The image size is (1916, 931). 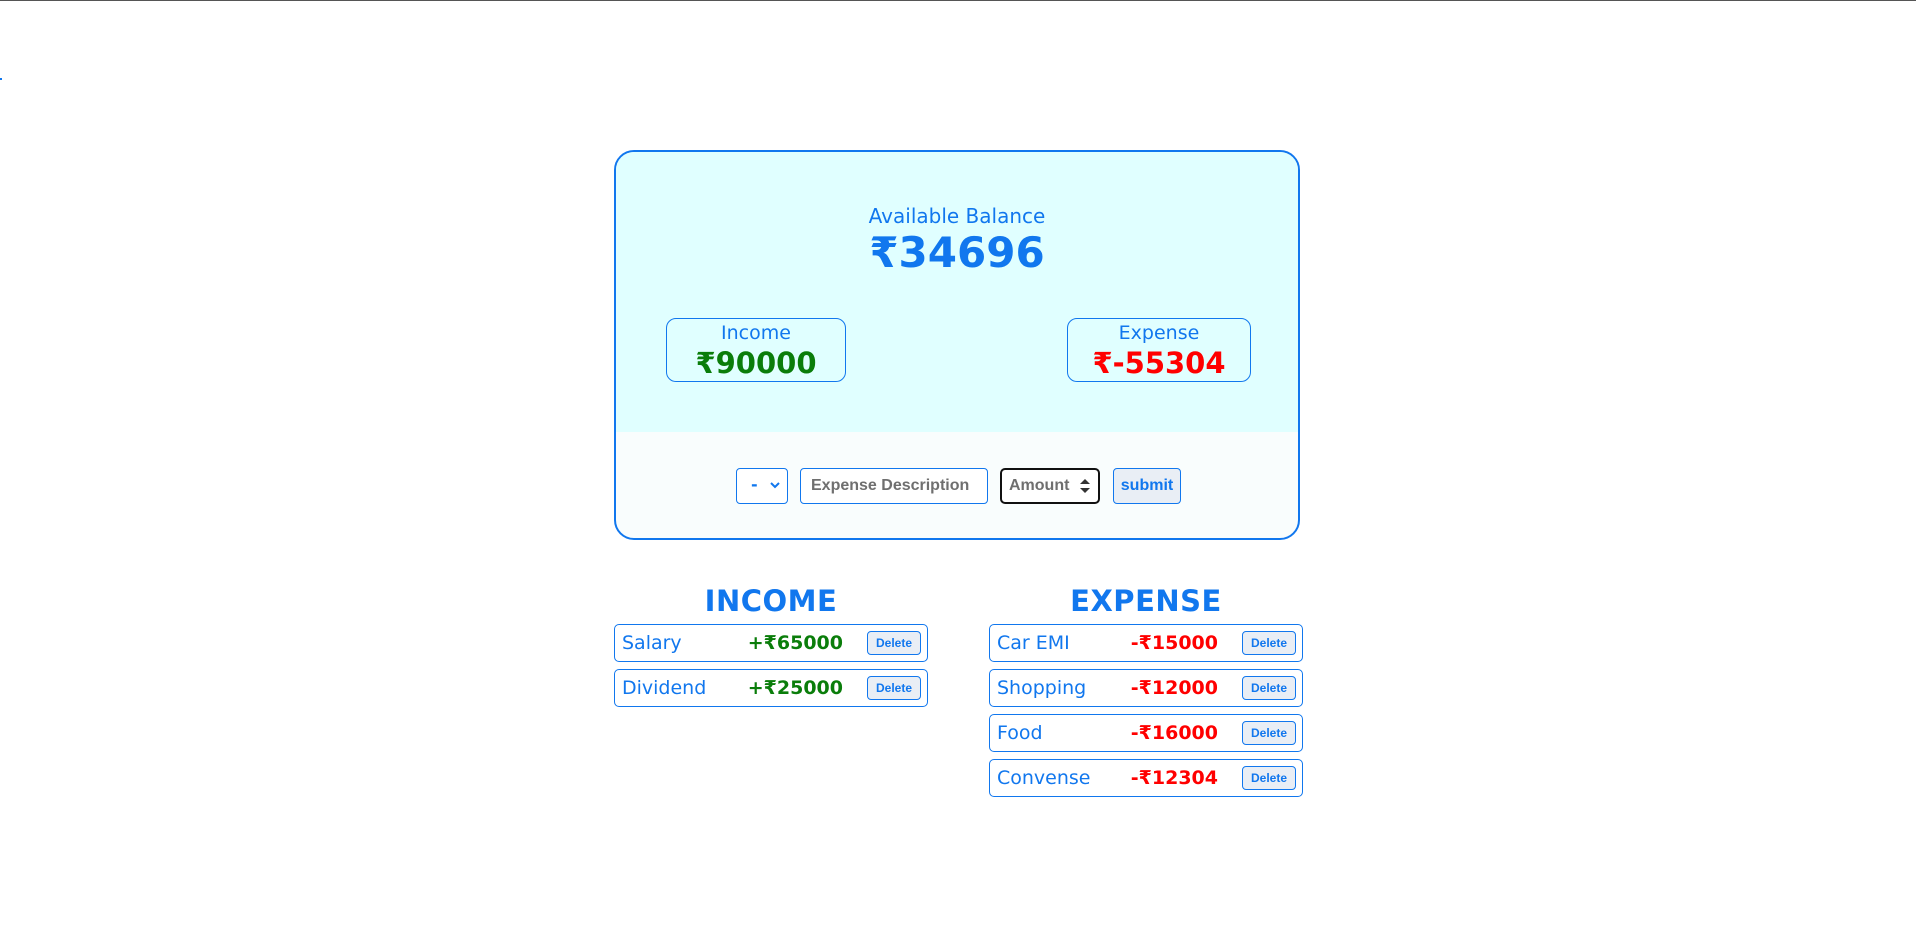 What do you see at coordinates (795, 688) in the screenshot?
I see `income-item-amount: +₹25000` at bounding box center [795, 688].